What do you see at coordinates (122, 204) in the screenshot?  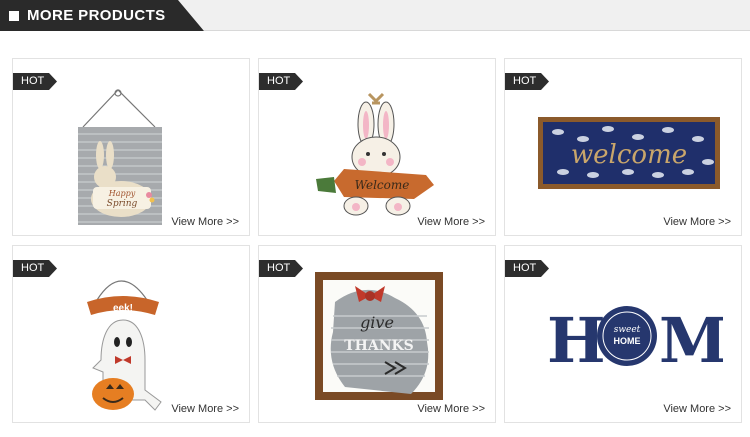 I see `image-text: Spring` at bounding box center [122, 204].